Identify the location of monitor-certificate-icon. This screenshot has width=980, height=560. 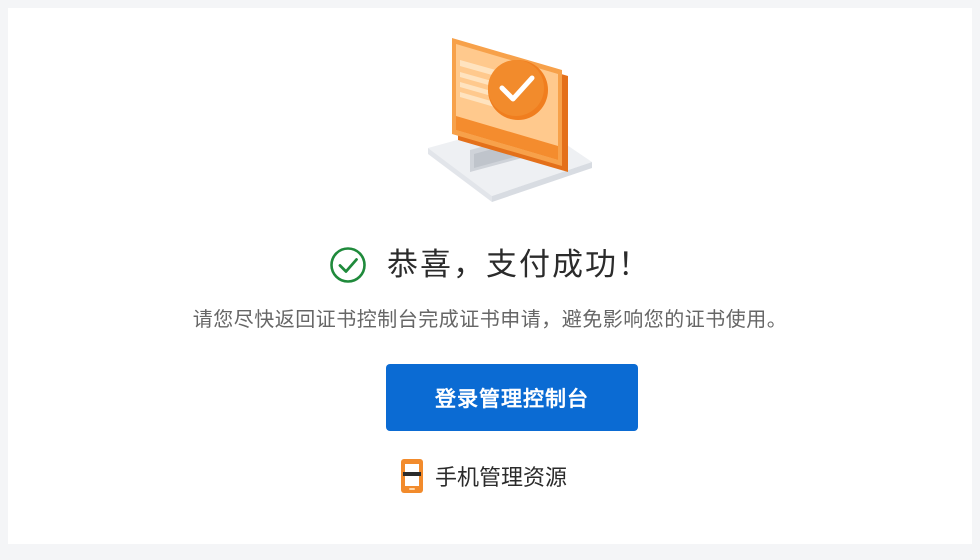
(510, 120).